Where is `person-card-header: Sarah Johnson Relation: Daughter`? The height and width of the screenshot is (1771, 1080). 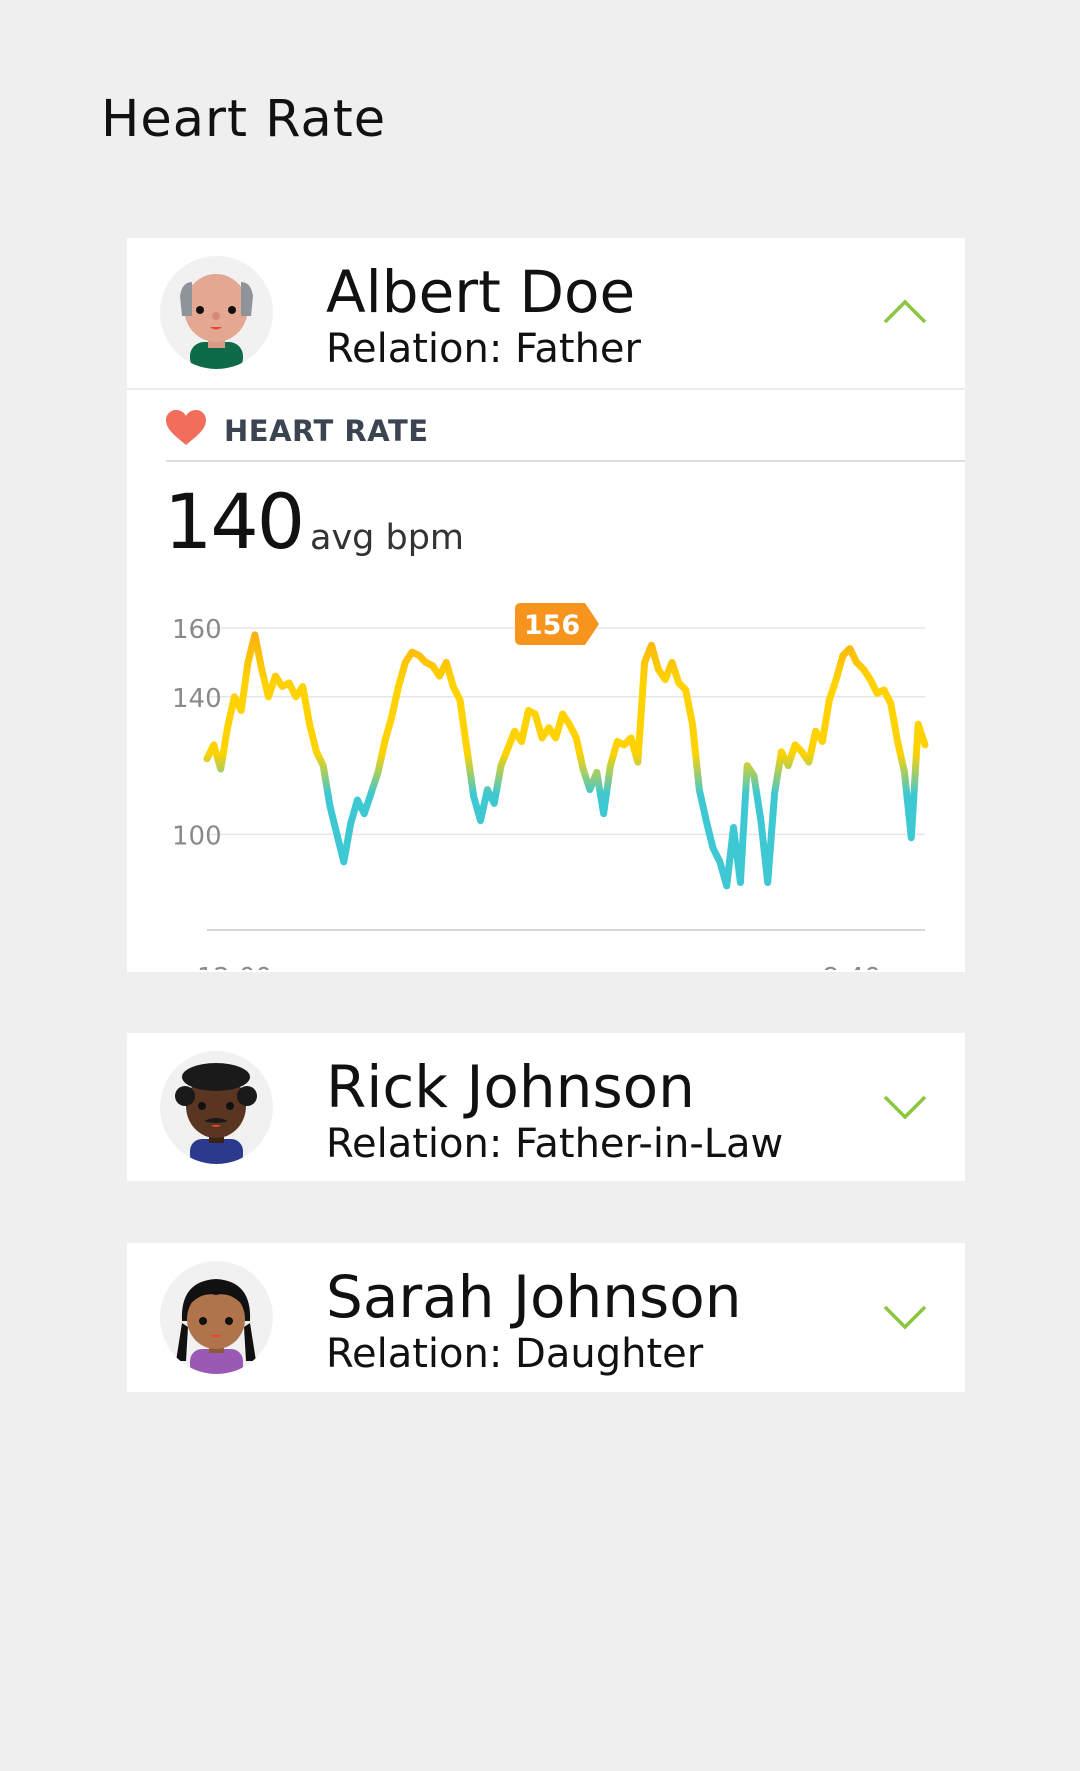
person-card-header: Sarah Johnson Relation: Daughter is located at coordinates (546, 1318).